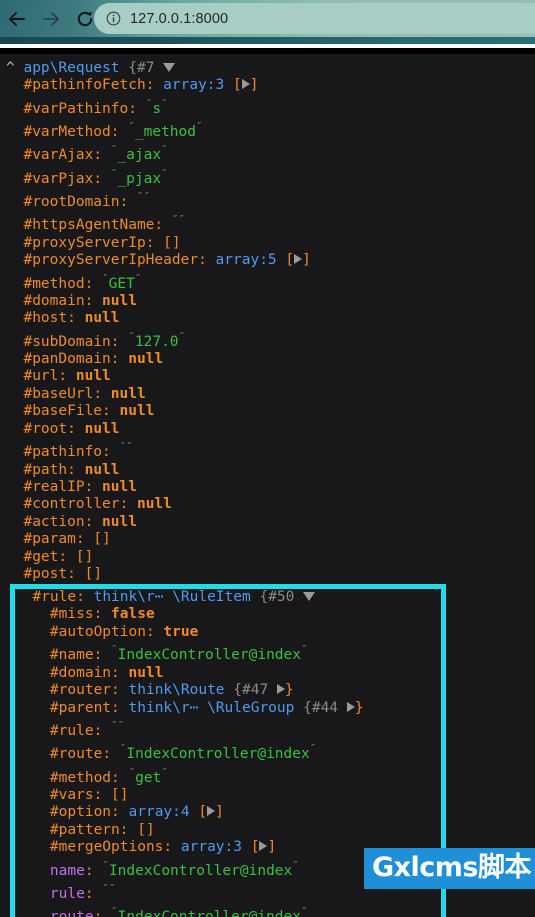 The image size is (535, 917). I want to click on forward-button, so click(51, 18).